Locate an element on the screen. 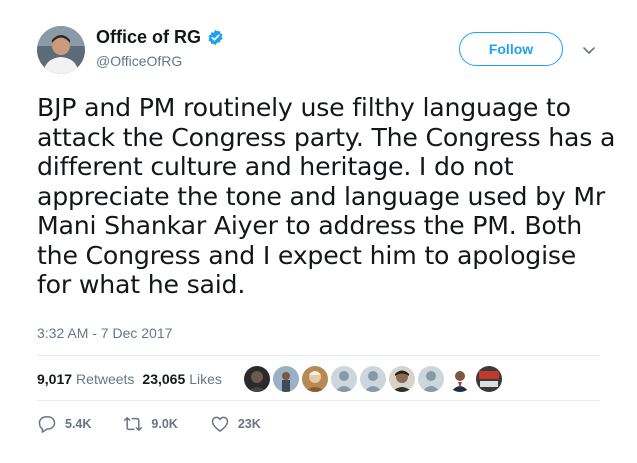 The width and height of the screenshot is (637, 463). likes-count: 23,065 is located at coordinates (164, 379).